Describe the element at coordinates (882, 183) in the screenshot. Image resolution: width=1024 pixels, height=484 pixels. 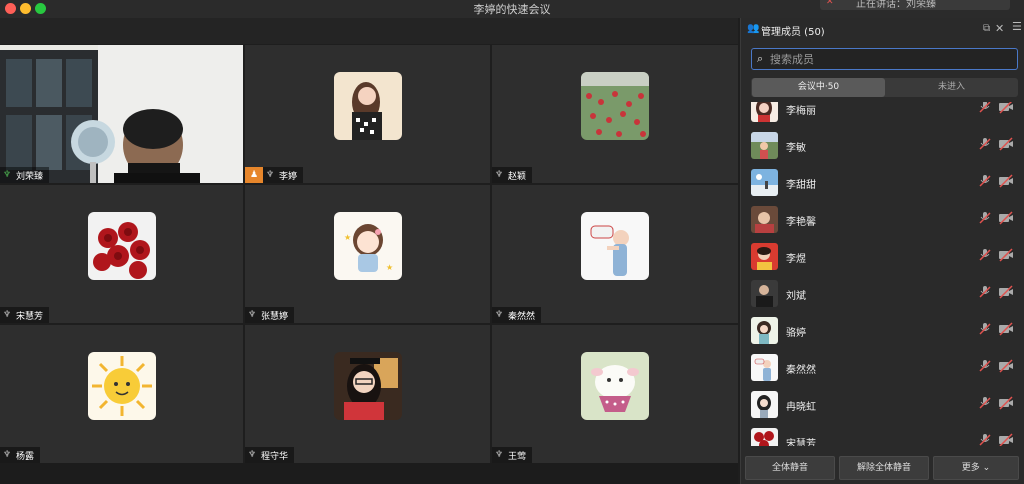
I see `list-item: 李甜甜` at that location.